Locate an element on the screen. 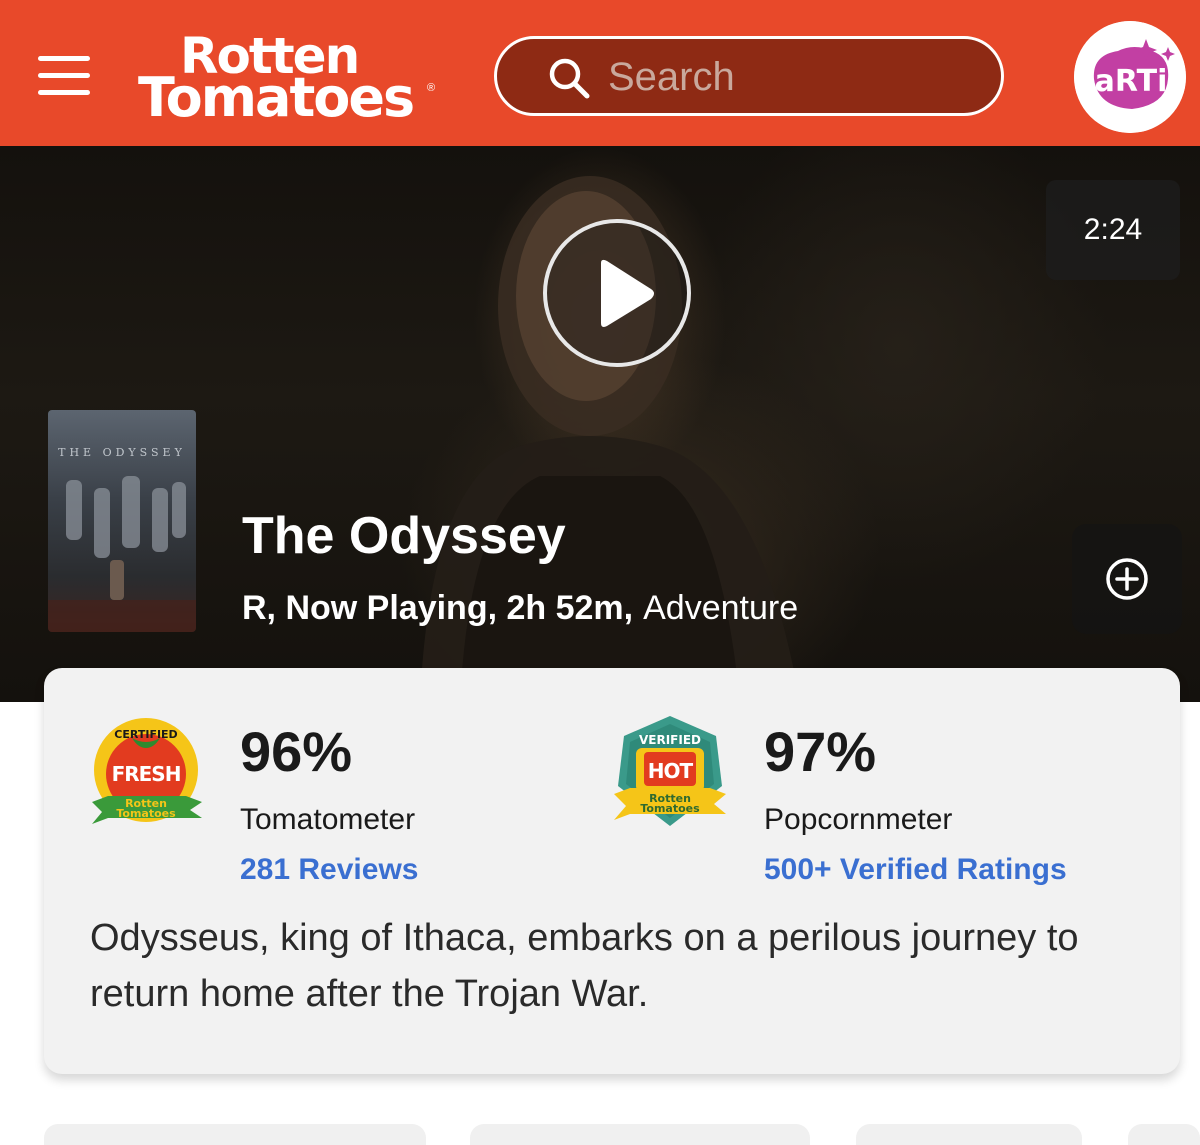  arti-text: aRTi is located at coordinates (1131, 81).